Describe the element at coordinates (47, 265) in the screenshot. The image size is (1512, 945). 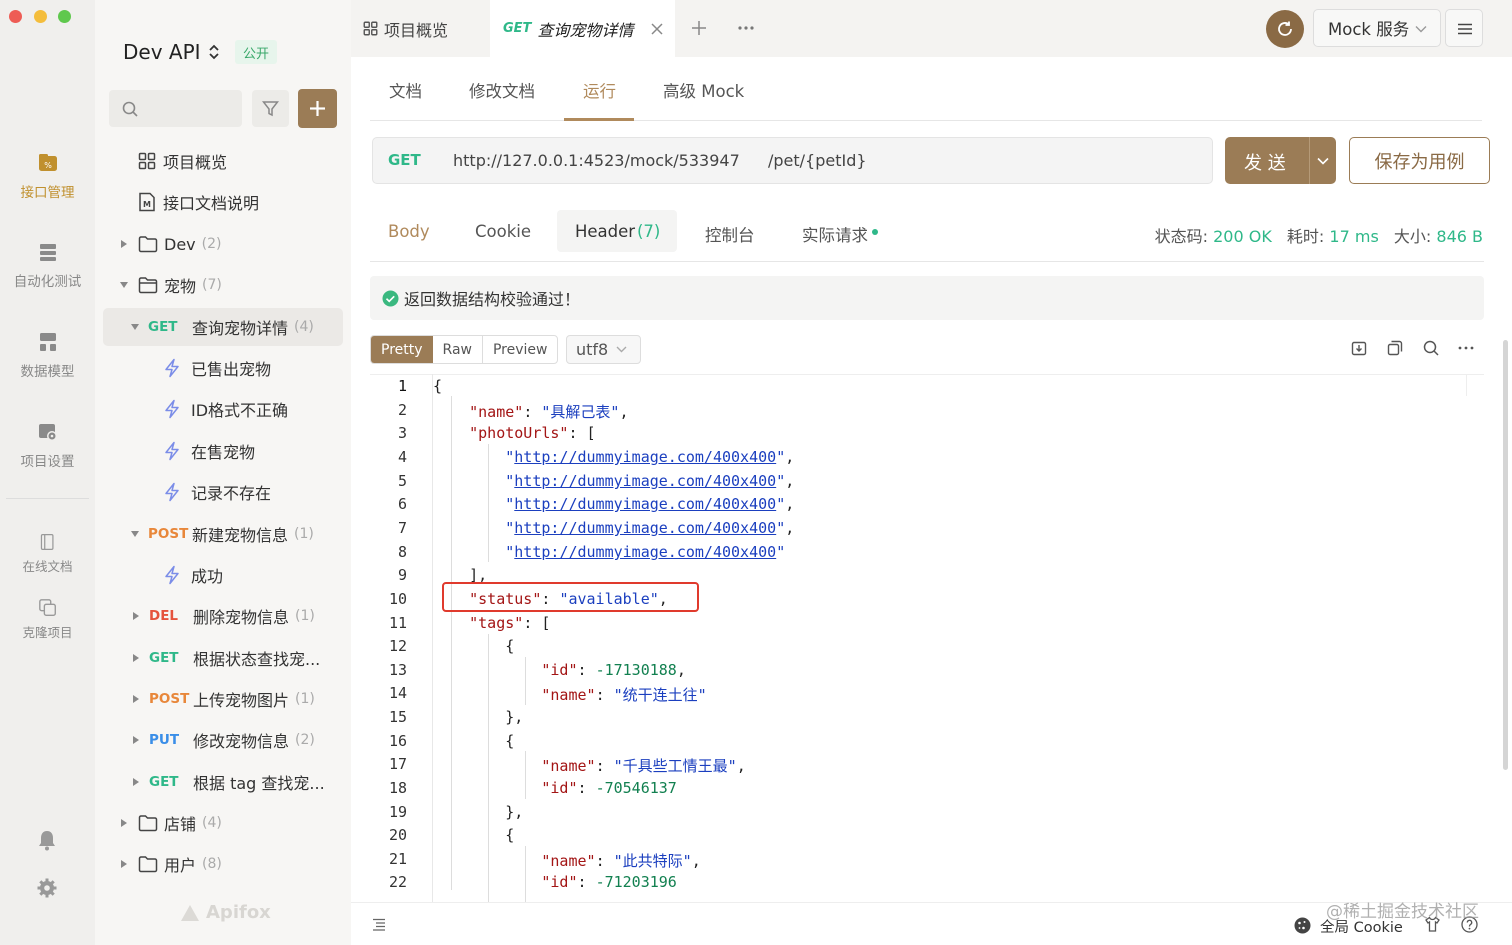
I see `rail-item-automation: 自动化测试` at that location.